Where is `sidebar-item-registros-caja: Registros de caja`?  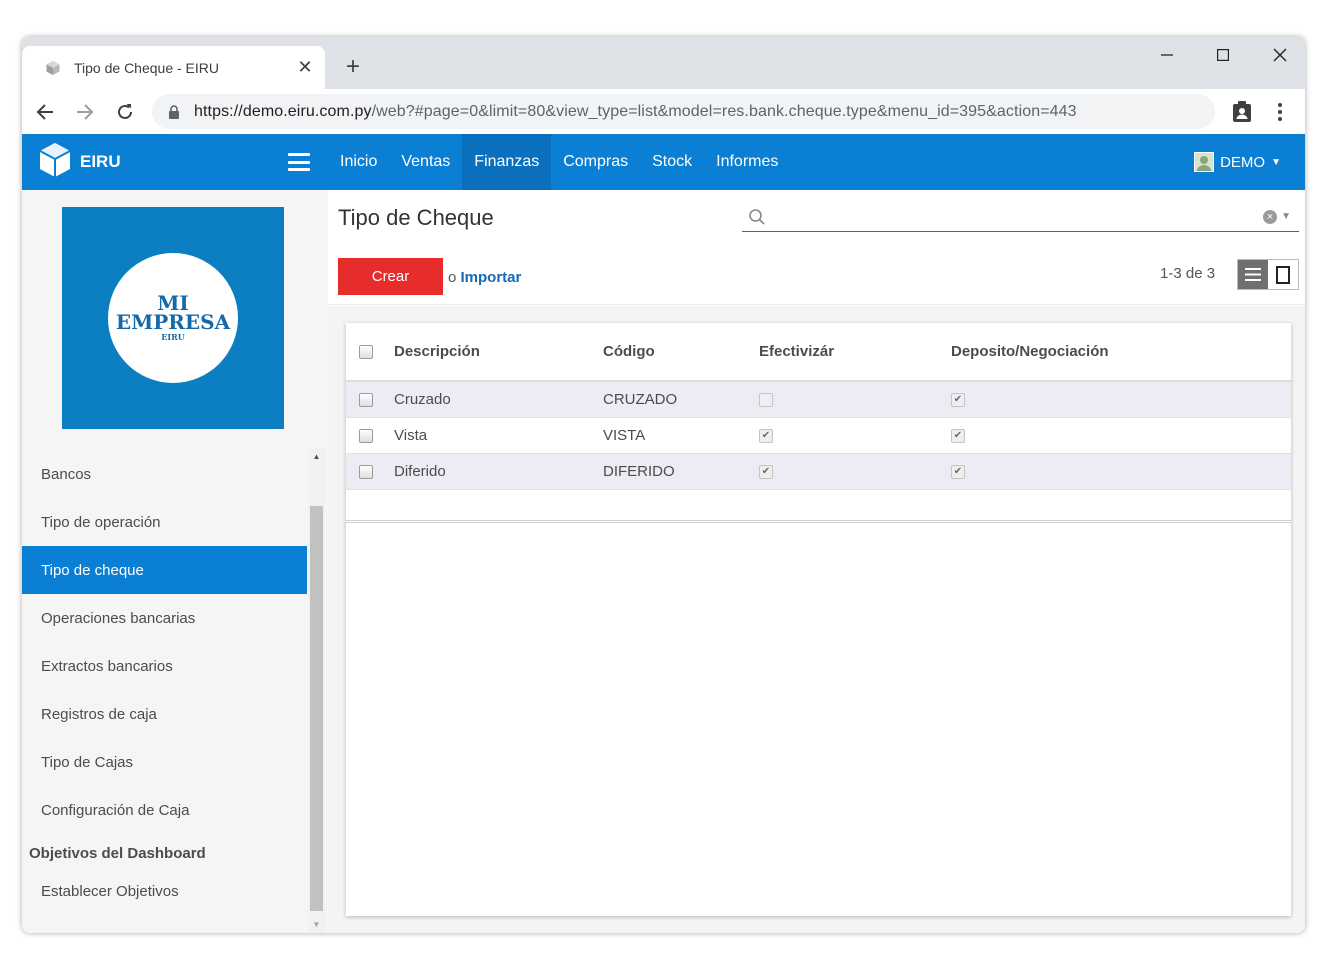 sidebar-item-registros-caja: Registros de caja is located at coordinates (164, 714).